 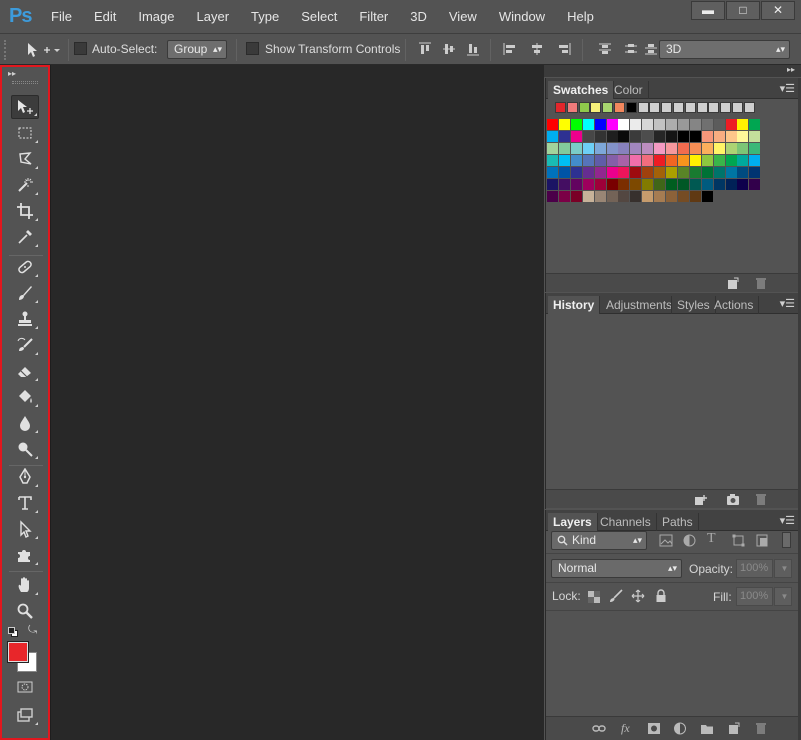 What do you see at coordinates (743, 10) in the screenshot?
I see `maximize-button: □` at bounding box center [743, 10].